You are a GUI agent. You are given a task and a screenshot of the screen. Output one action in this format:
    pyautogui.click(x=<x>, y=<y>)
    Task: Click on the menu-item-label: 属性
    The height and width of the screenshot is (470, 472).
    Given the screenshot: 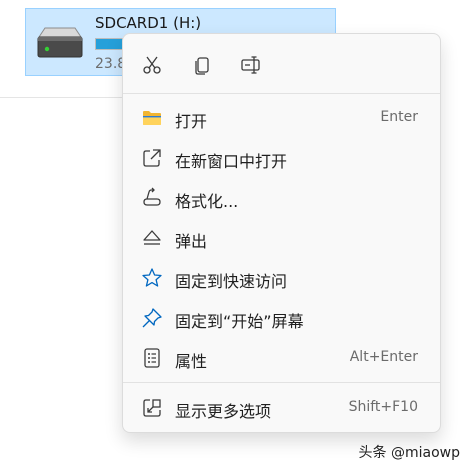 What is the action you would take?
    pyautogui.click(x=191, y=361)
    